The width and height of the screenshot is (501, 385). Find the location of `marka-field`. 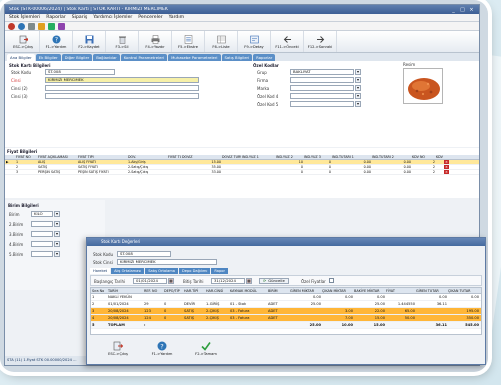

marka-field is located at coordinates (322, 88).